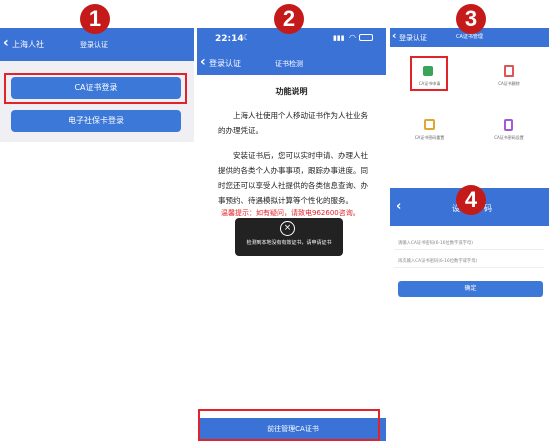 The image size is (551, 441). I want to click on e-social-card-login-label: 电子社保卡登录, so click(96, 120).